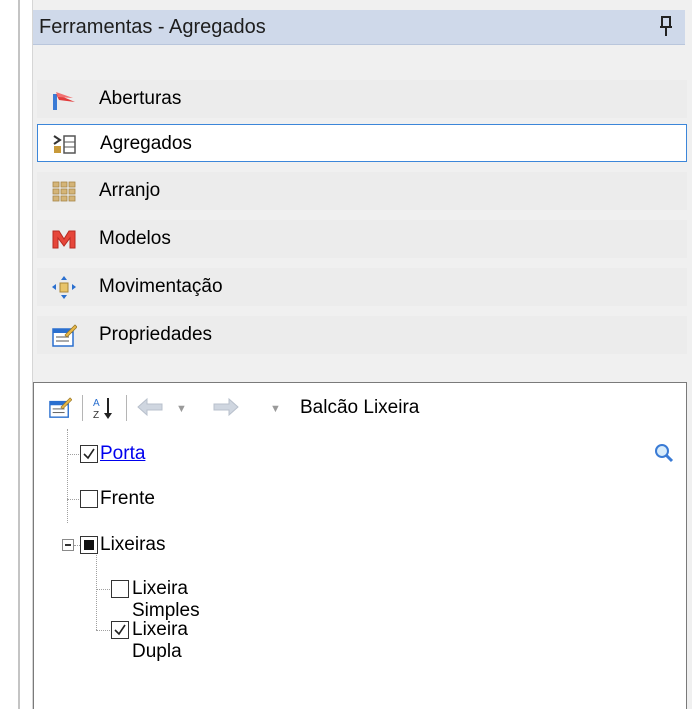 The width and height of the screenshot is (692, 709). Describe the element at coordinates (63, 191) in the screenshot. I see `grid-icon` at that location.